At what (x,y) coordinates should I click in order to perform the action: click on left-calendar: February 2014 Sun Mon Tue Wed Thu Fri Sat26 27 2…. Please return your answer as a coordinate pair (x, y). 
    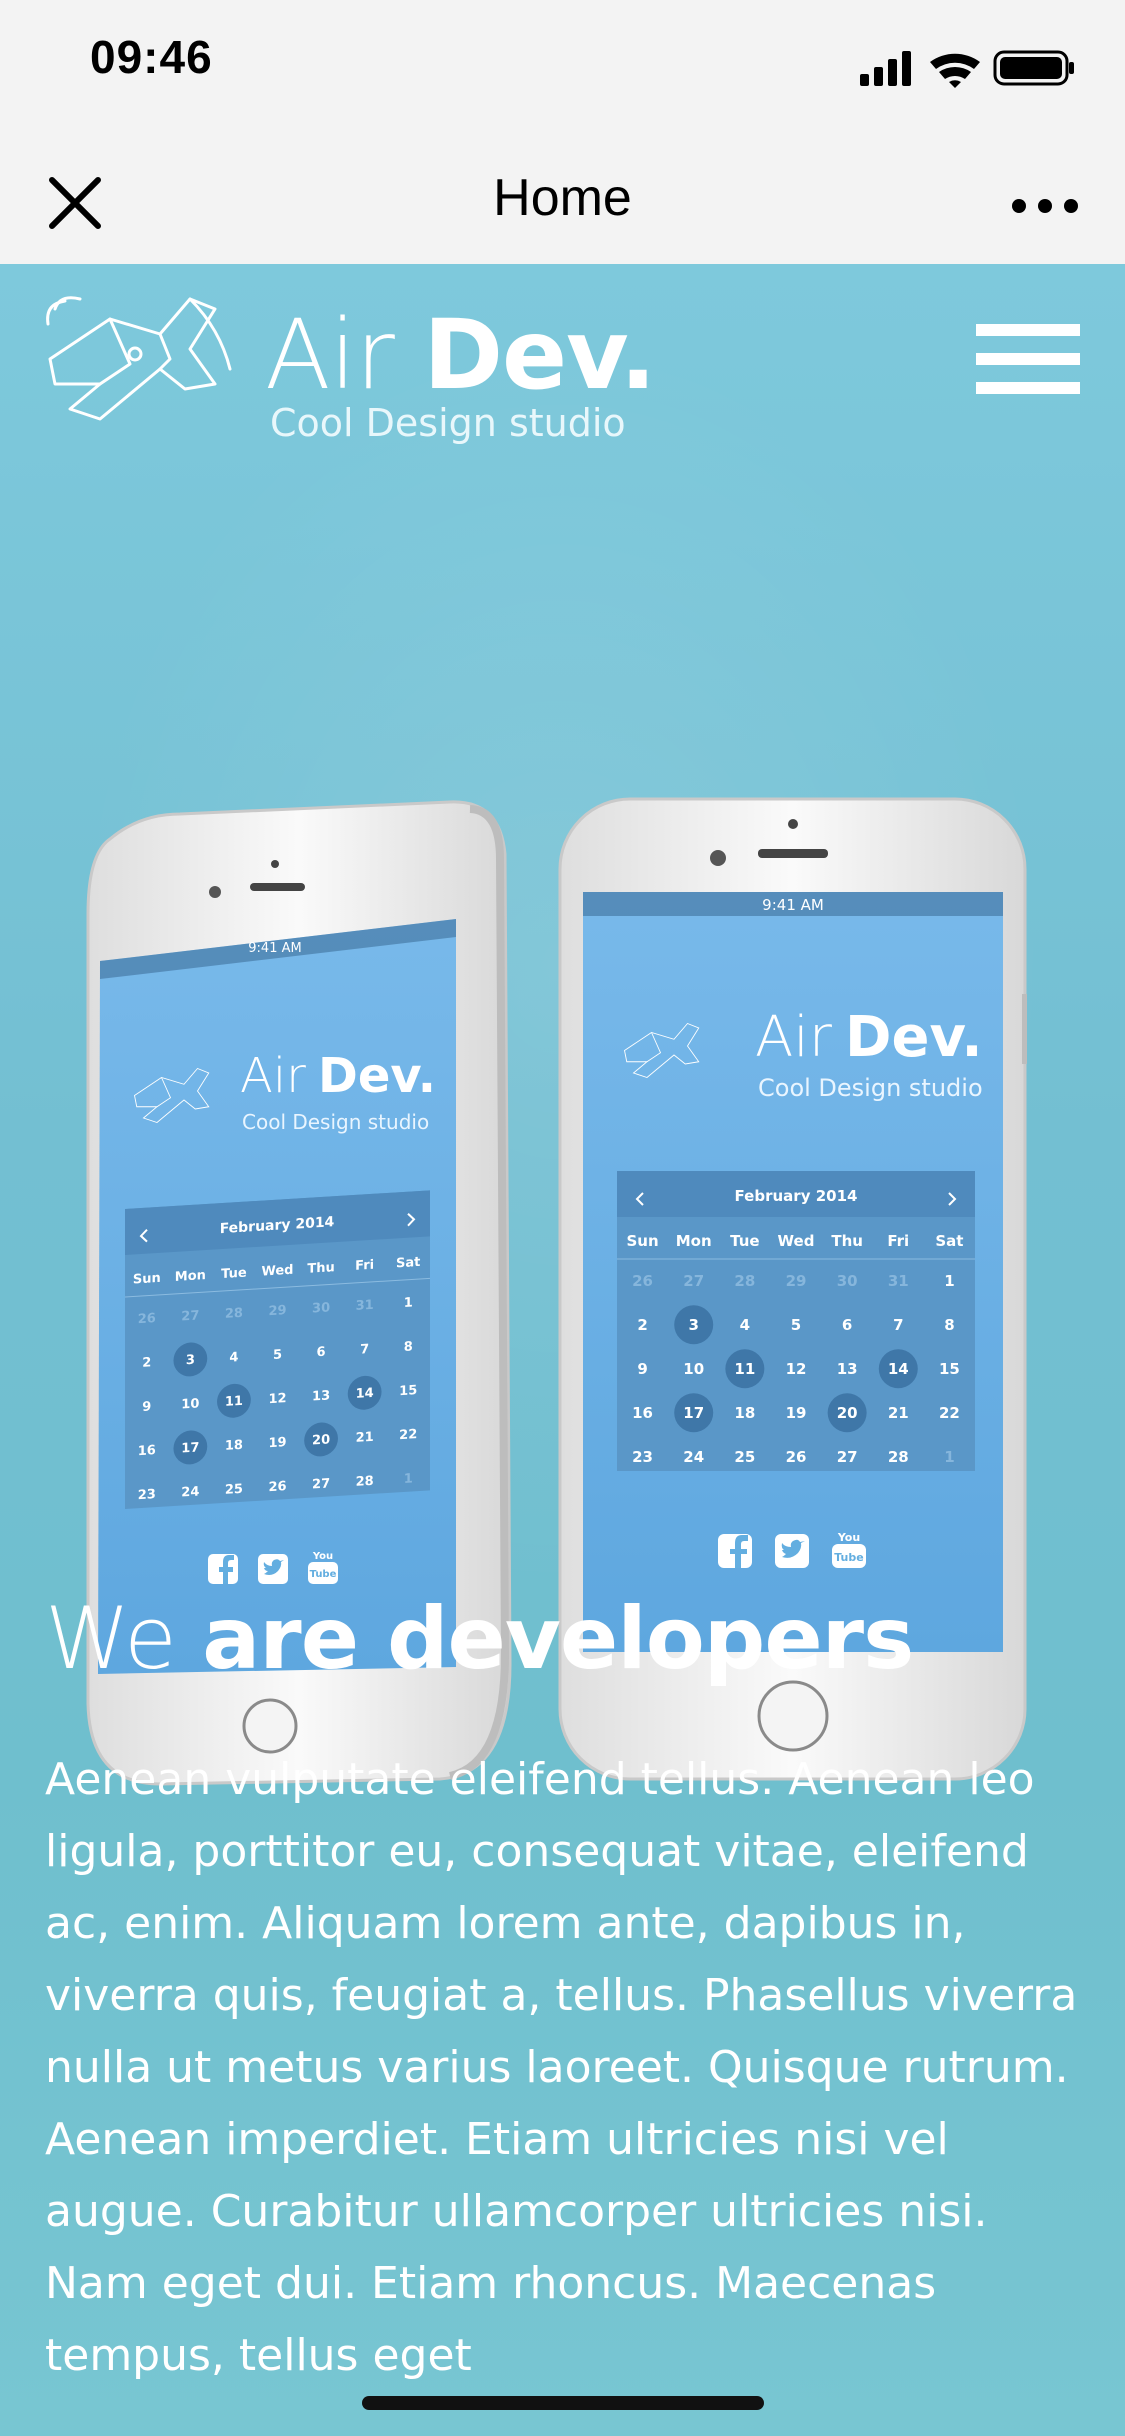
    Looking at the image, I should click on (277, 1349).